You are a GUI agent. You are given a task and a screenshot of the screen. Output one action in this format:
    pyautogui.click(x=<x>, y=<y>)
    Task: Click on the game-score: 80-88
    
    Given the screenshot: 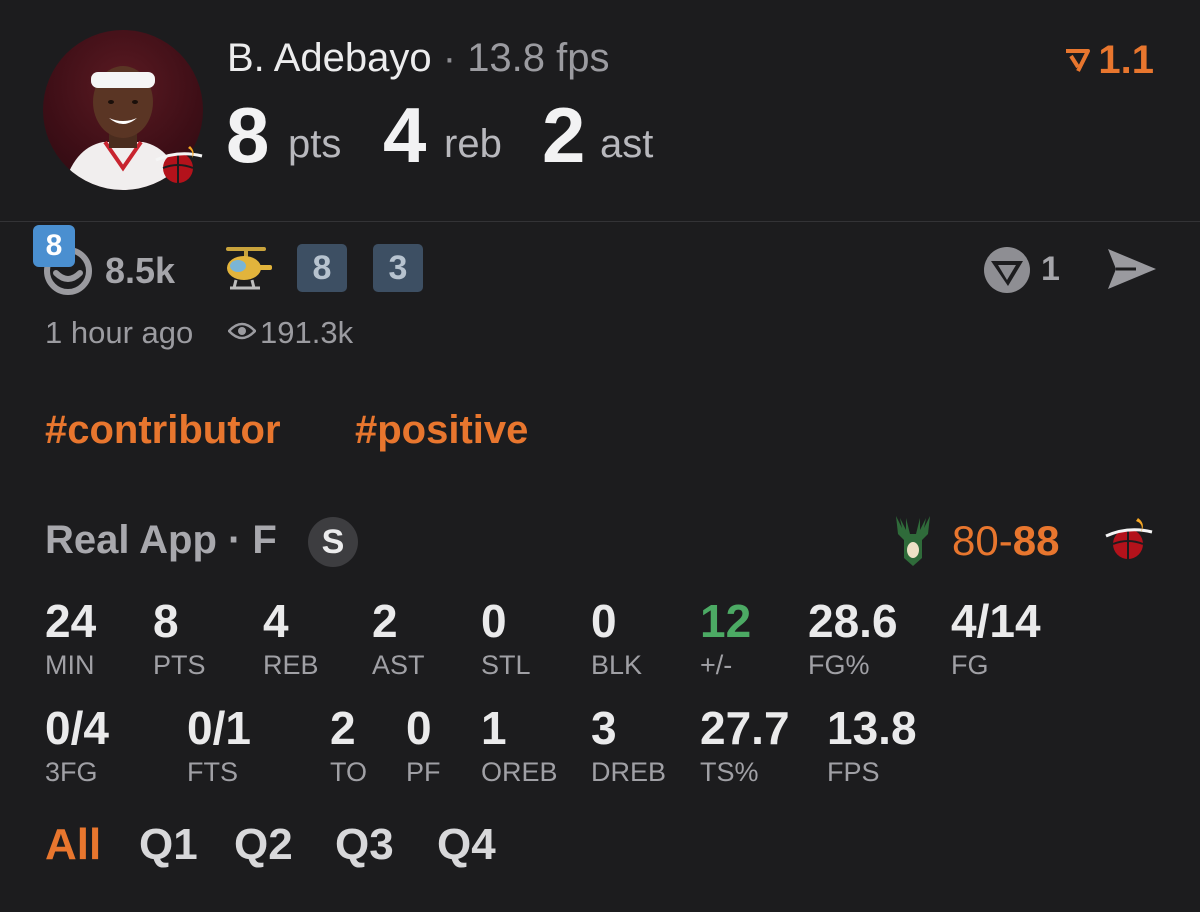 What is the action you would take?
    pyautogui.click(x=1005, y=541)
    